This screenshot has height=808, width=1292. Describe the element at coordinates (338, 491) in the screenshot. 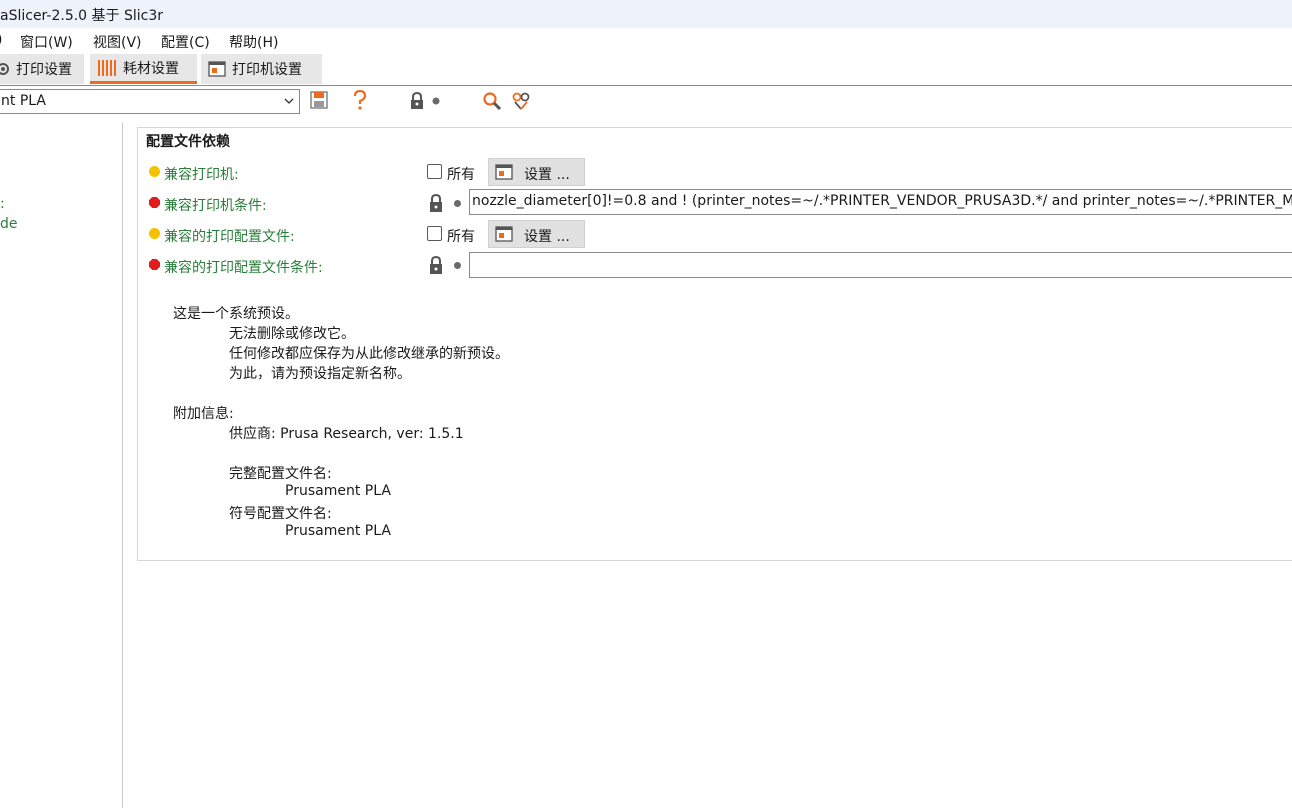

I see `full-name-value: Prusament PLA` at that location.